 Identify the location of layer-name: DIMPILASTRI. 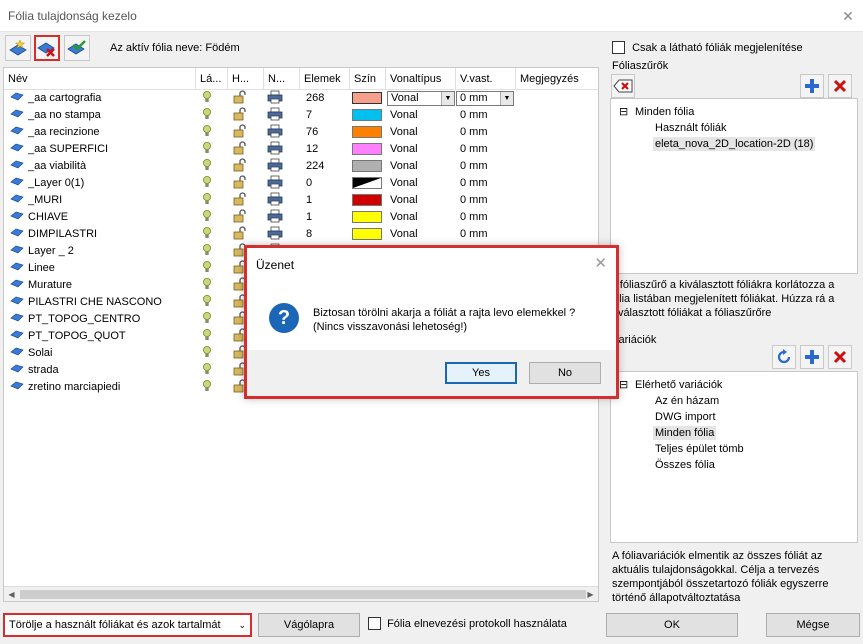
(112, 234).